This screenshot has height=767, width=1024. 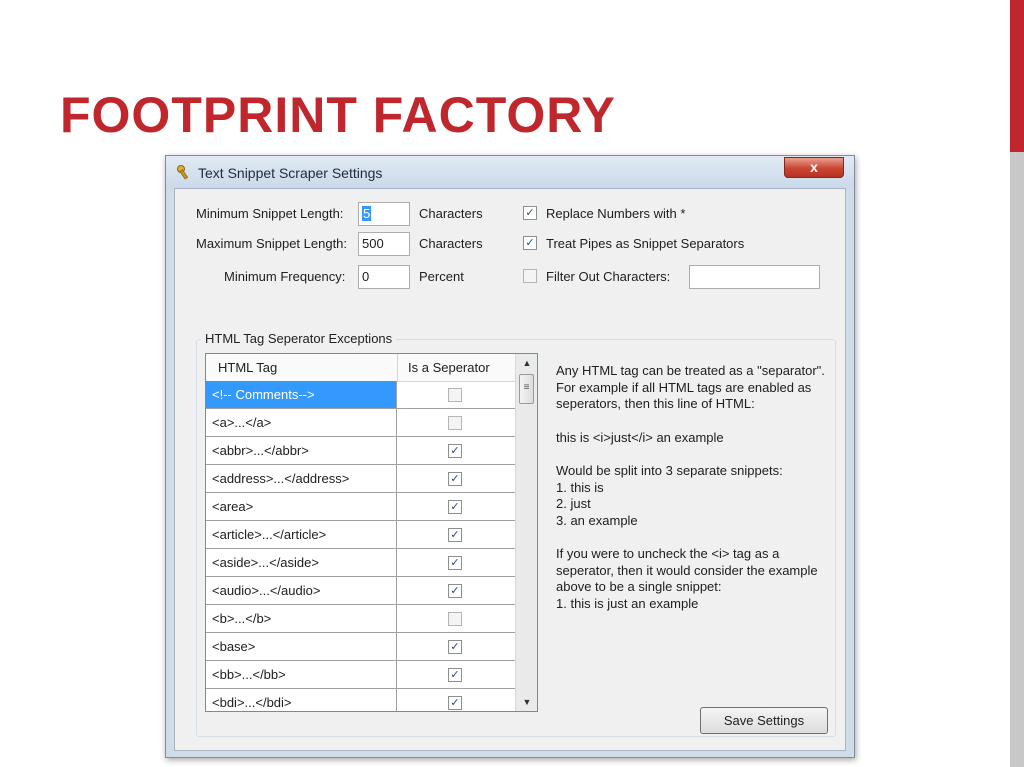 What do you see at coordinates (1017, 76) in the screenshot?
I see `slide-accent-bar` at bounding box center [1017, 76].